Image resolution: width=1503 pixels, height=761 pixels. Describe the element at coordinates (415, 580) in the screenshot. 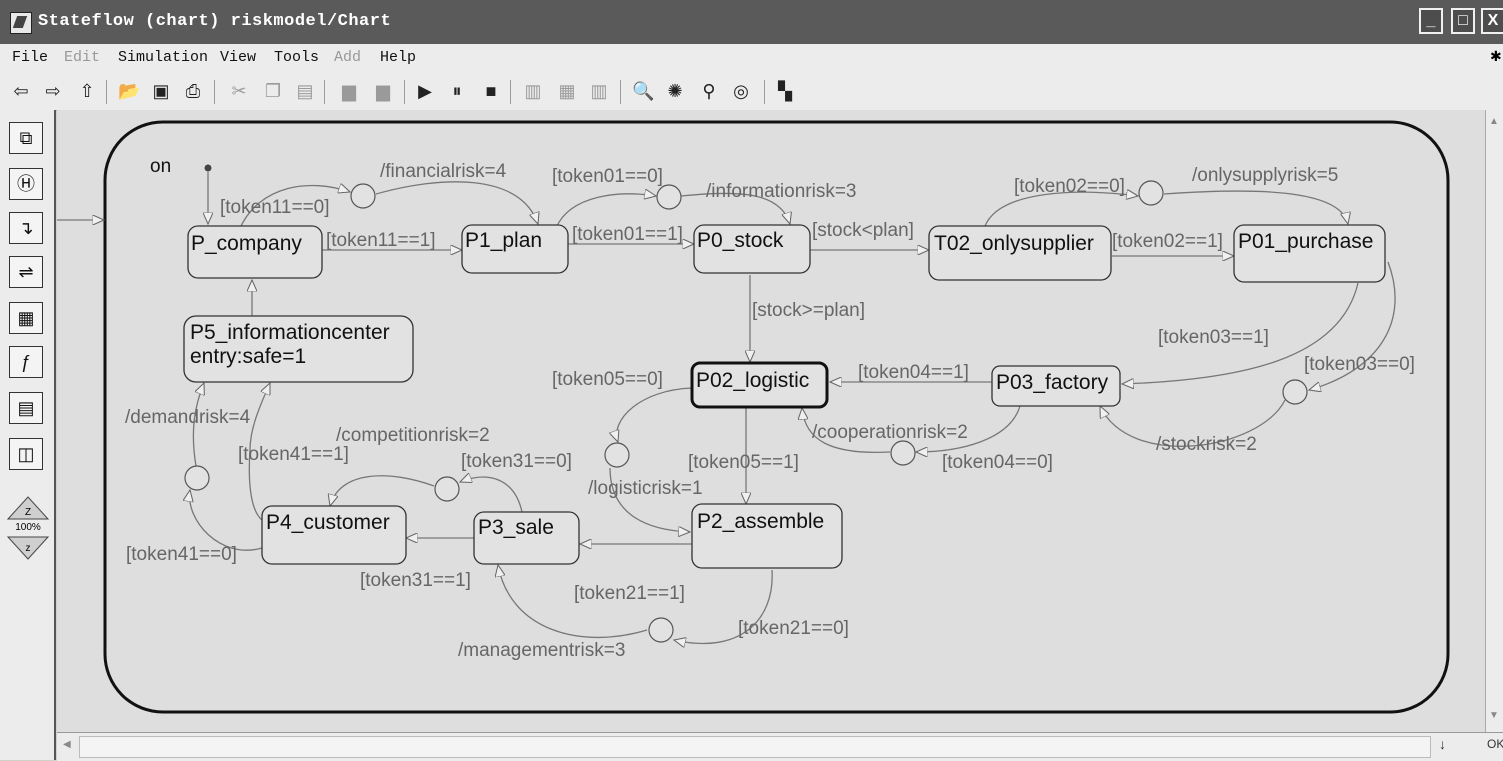

I see `label-token31-1: [token31==1]` at that location.